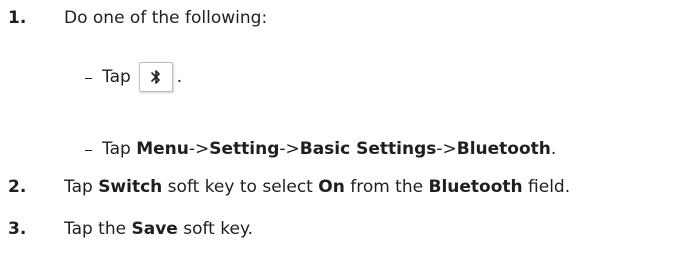  What do you see at coordinates (155, 77) in the screenshot?
I see `bluetooth-icon` at bounding box center [155, 77].